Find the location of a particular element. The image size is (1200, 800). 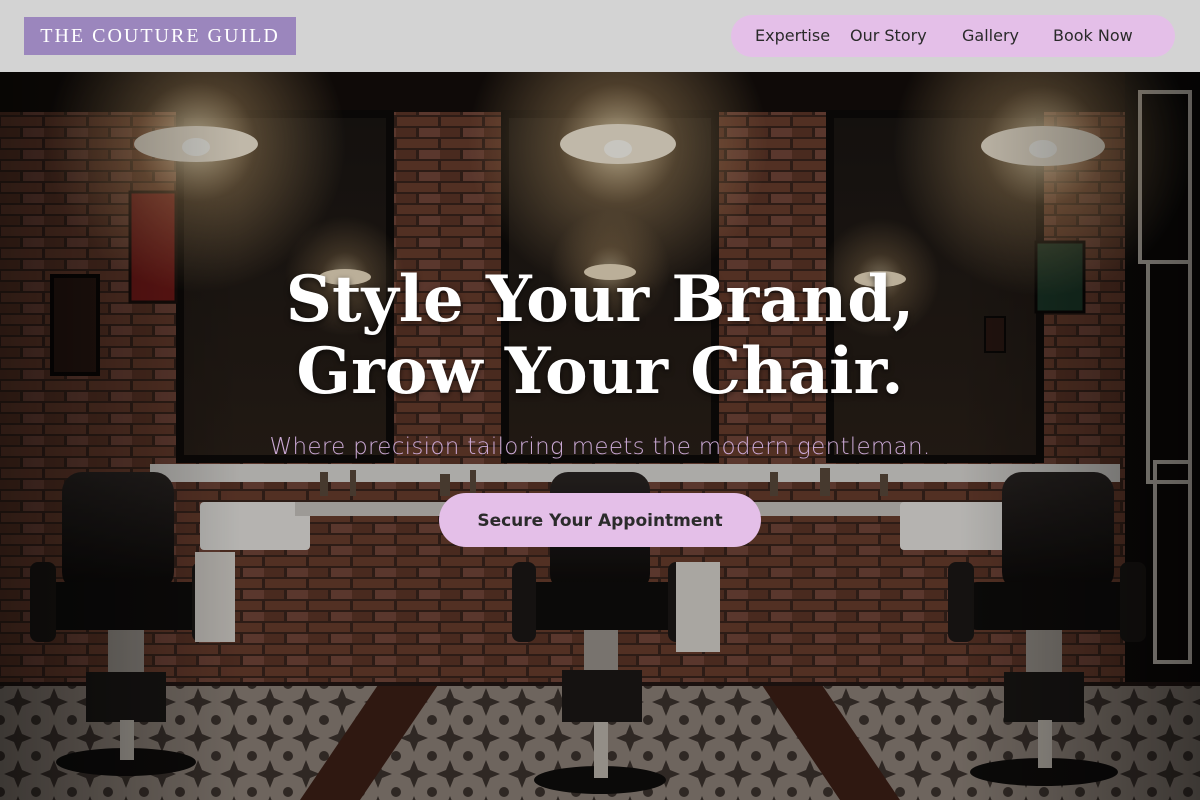

hero-headline-line-2: Grow Your Chair. is located at coordinates (600, 371).